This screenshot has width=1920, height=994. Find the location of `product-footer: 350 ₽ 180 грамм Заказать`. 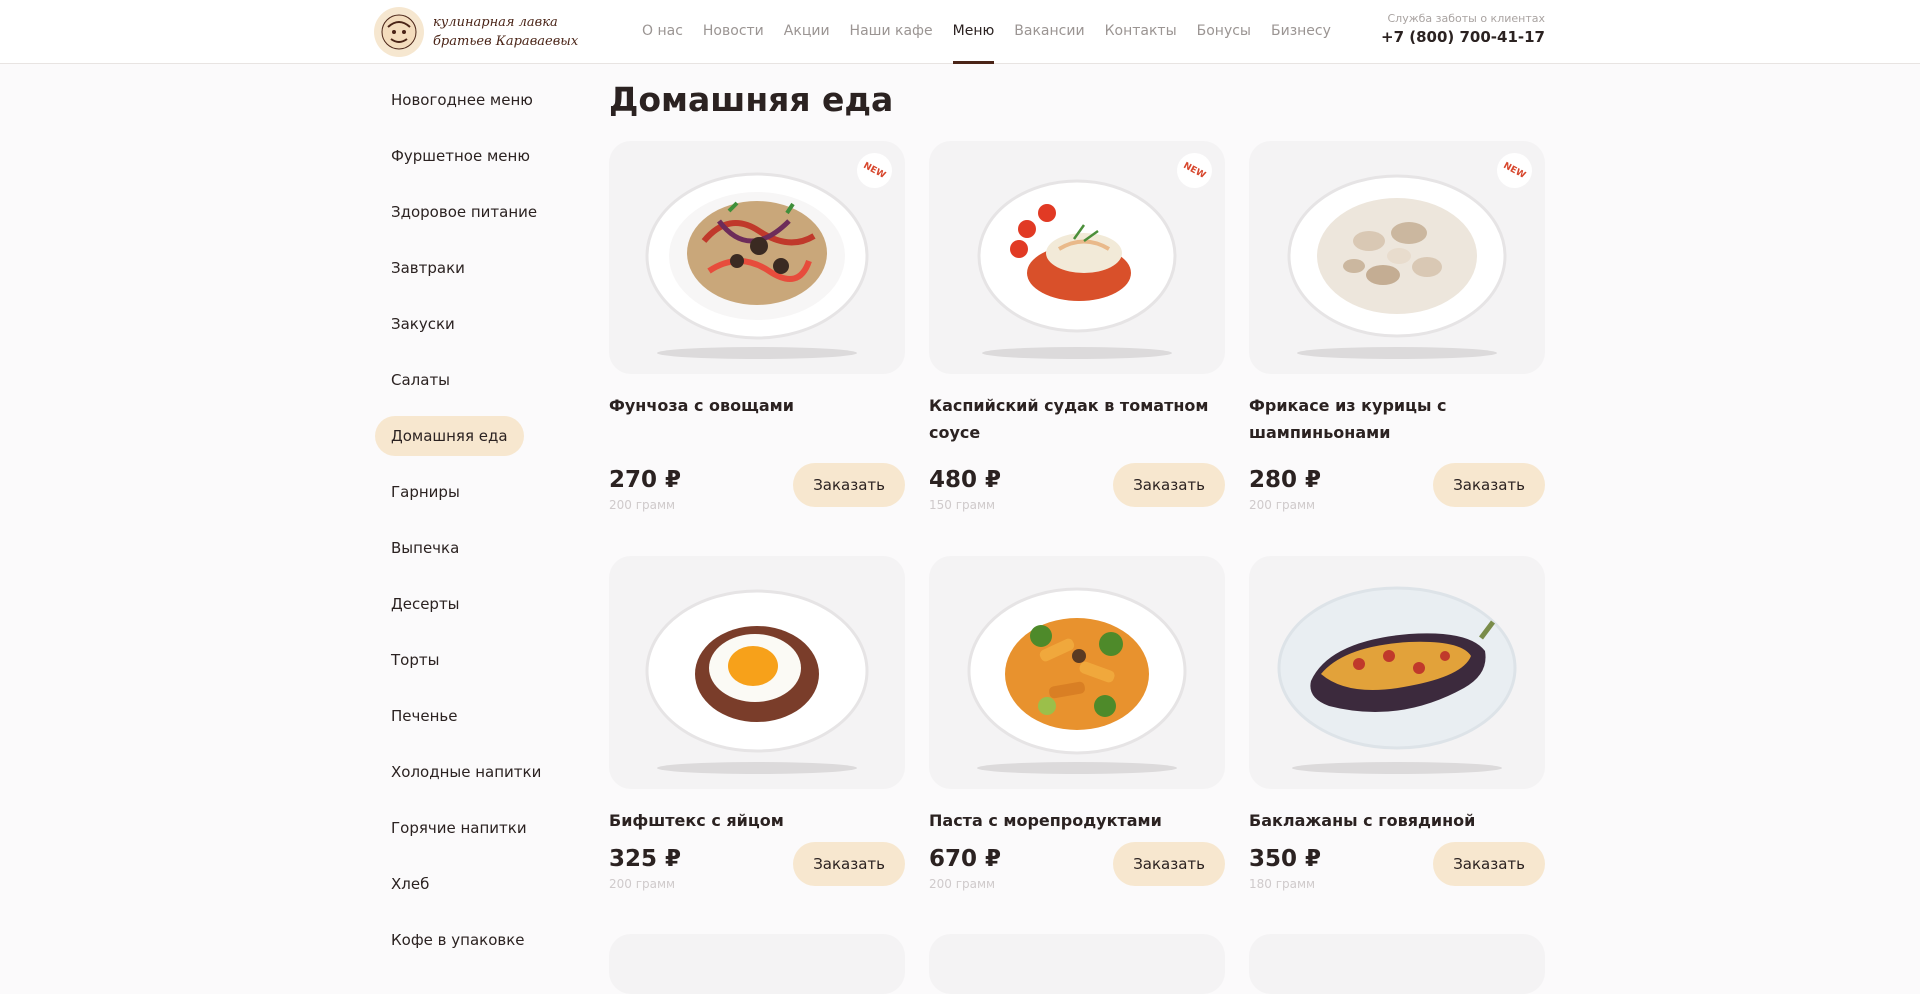

product-footer: 350 ₽ 180 грамм Заказать is located at coordinates (1397, 866).